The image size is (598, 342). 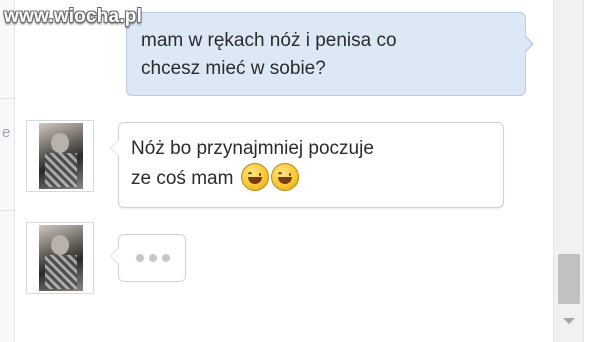 I want to click on scroll-thumb, so click(x=569, y=279).